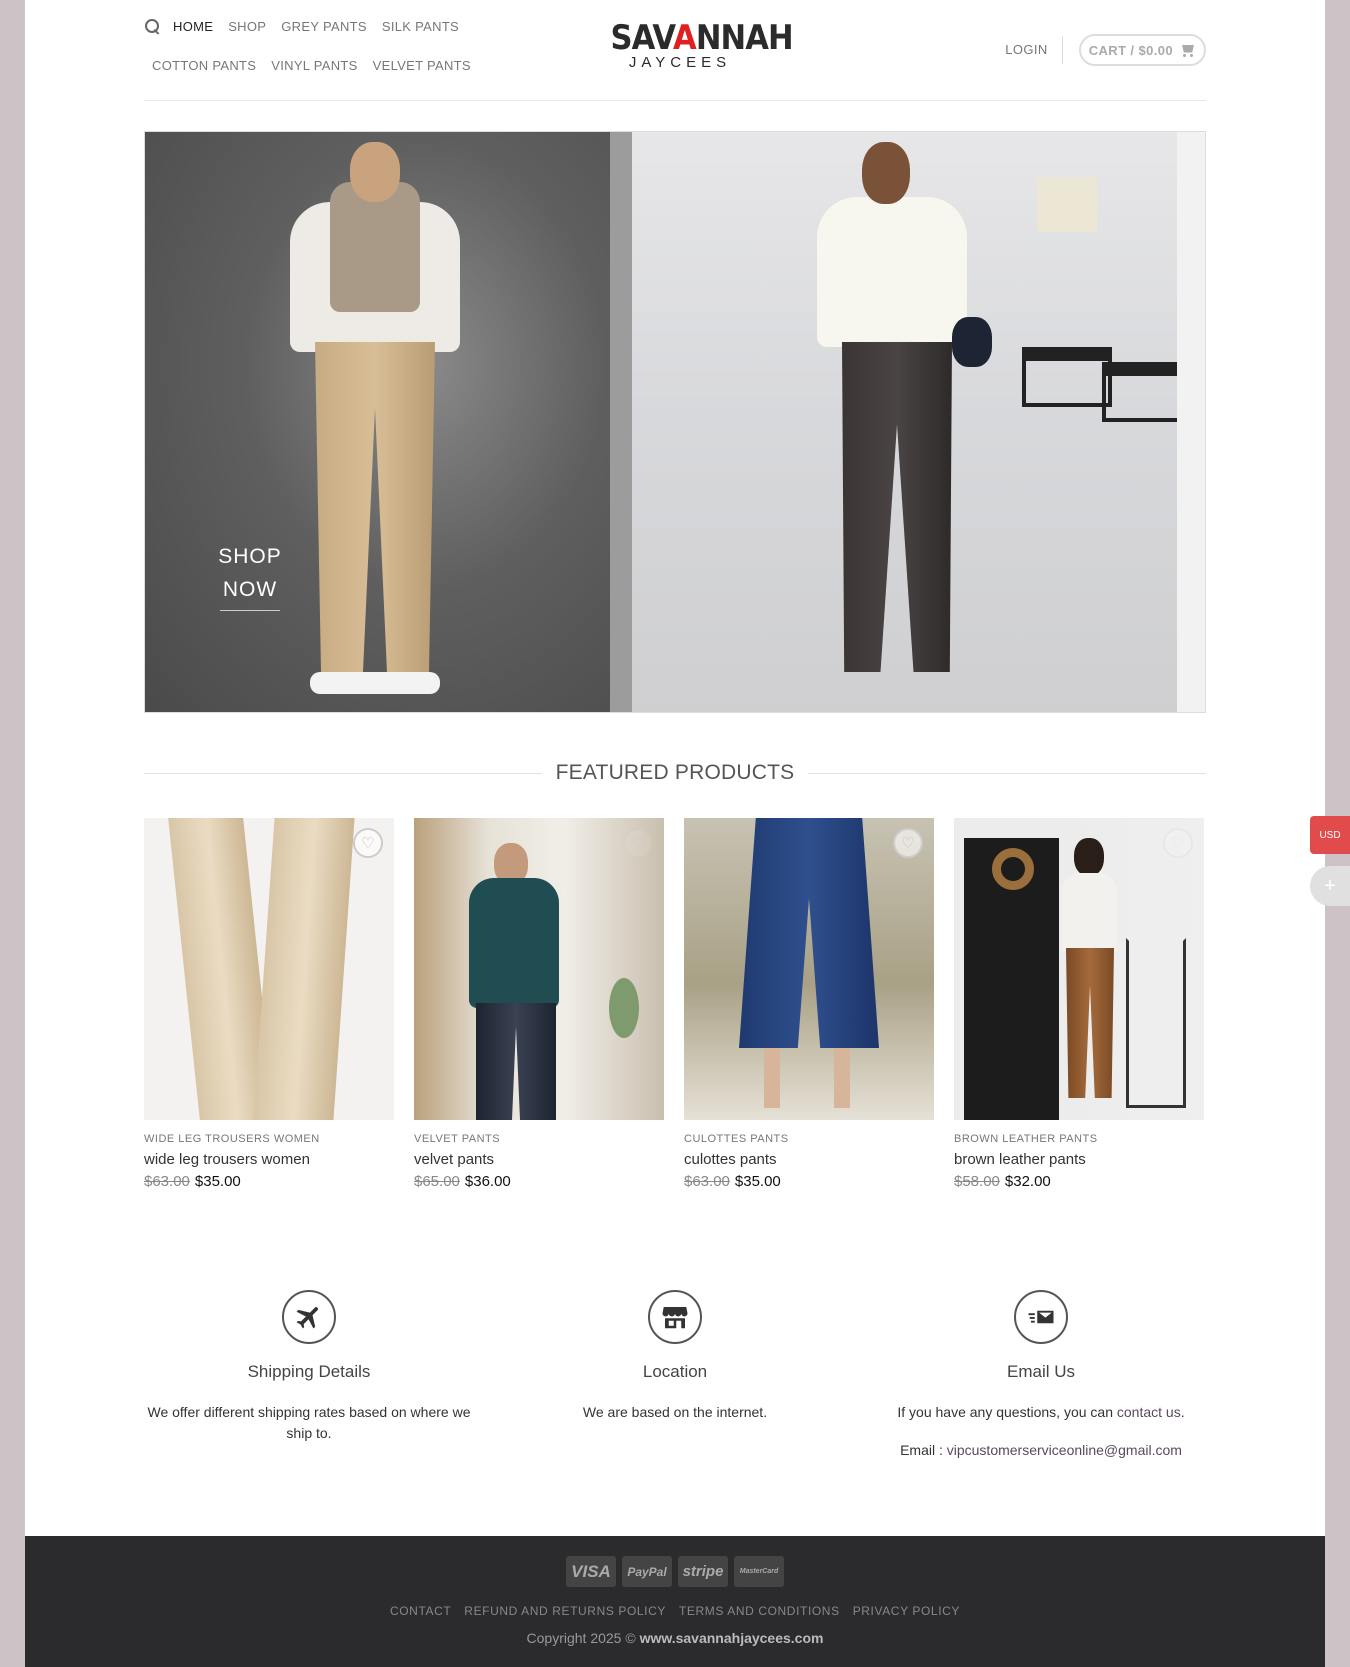  I want to click on footer-link-privacy: PRIVACY POLICY, so click(906, 1611).